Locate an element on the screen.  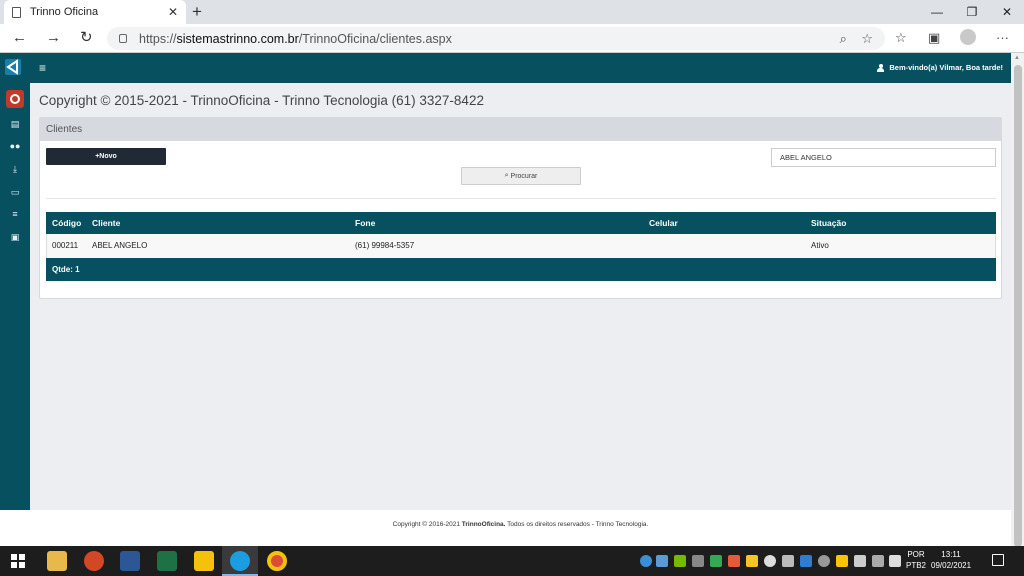
user-icon is located at coordinates (881, 67).